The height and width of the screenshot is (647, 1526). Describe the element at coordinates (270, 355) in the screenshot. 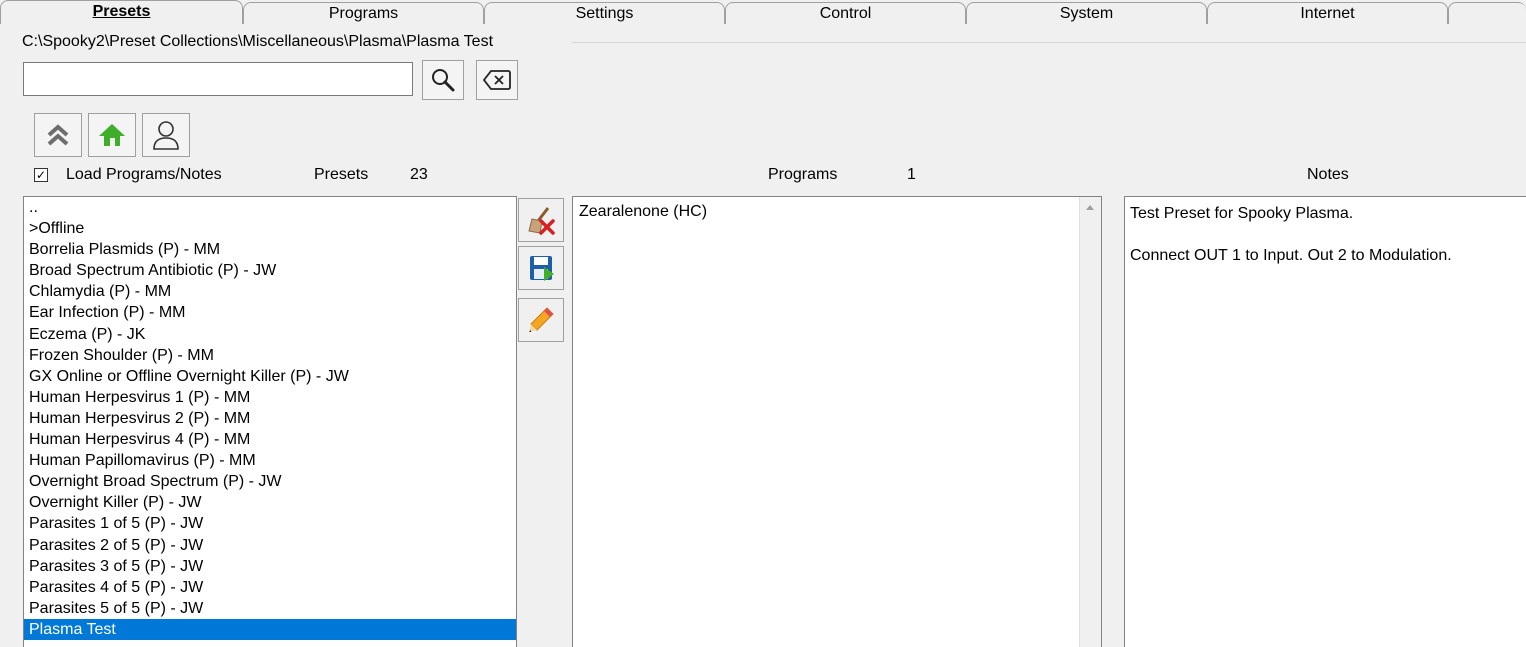

I see `list-item: Frozen Shoulder (P) - MM` at that location.